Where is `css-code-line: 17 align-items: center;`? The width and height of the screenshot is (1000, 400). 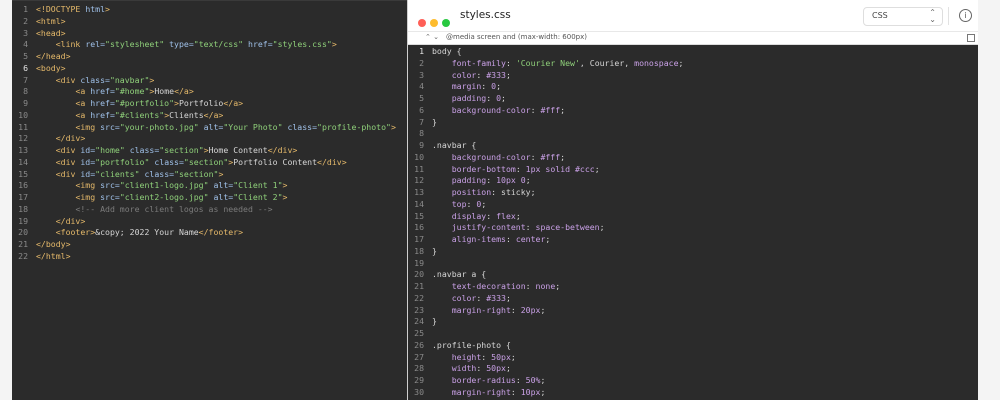 css-code-line: 17 align-items: center; is located at coordinates (693, 240).